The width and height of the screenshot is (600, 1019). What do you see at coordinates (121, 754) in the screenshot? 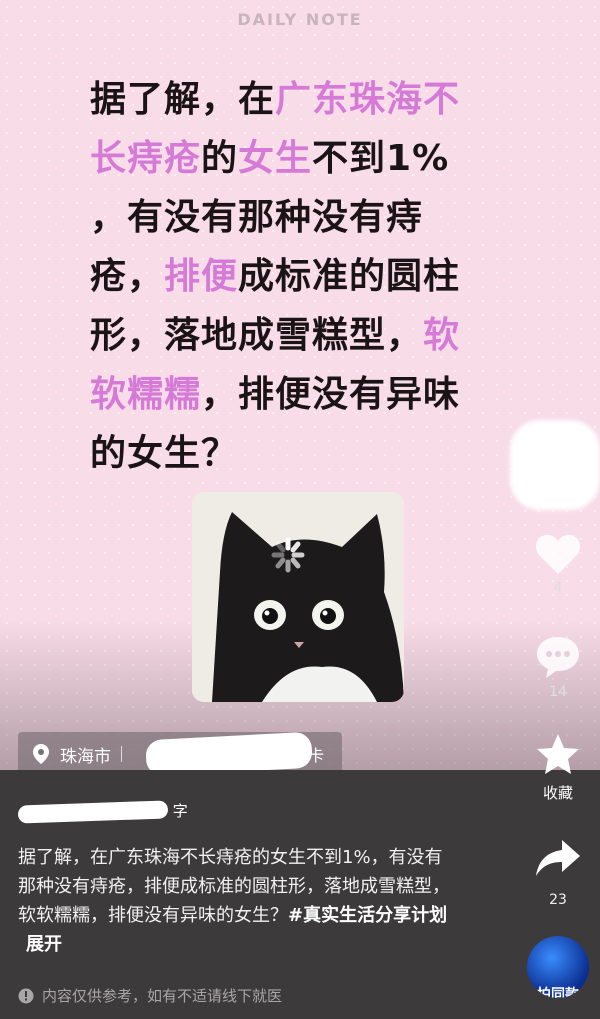
I see `location-divider` at bounding box center [121, 754].